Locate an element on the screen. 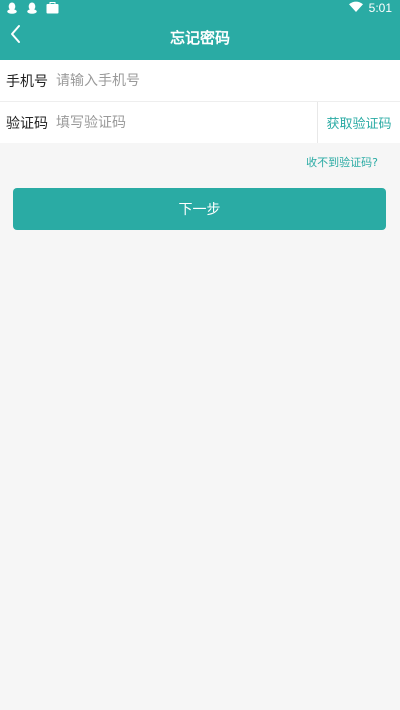 The width and height of the screenshot is (400, 710). no-code-link: 收不到验证码? is located at coordinates (342, 162).